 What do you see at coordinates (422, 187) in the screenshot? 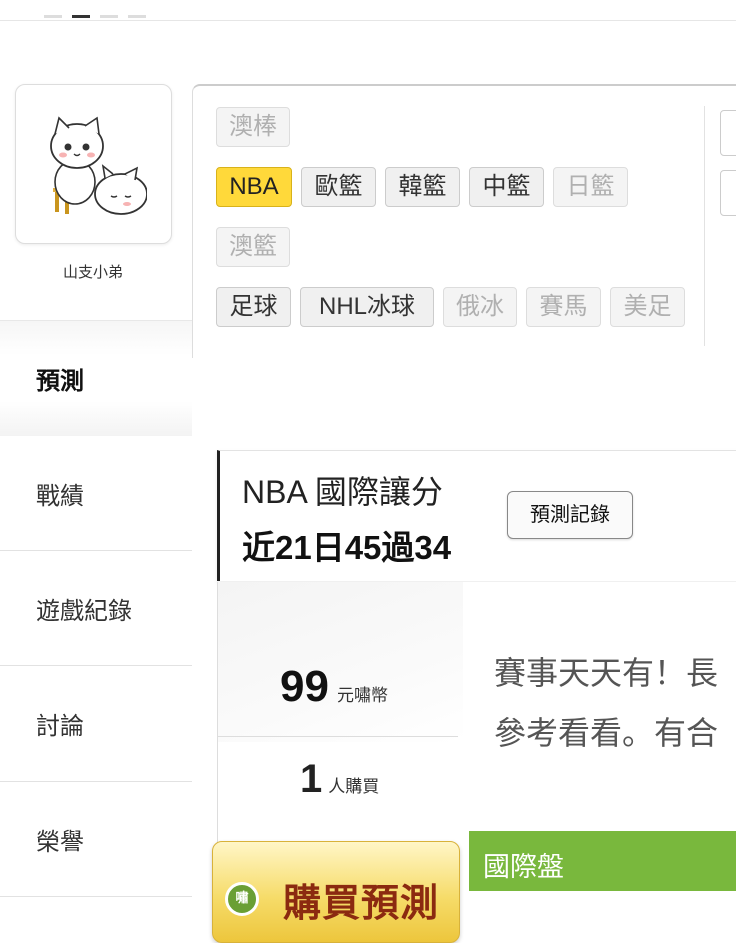
I see `category-pill-korea-basketball: 韓籃` at bounding box center [422, 187].